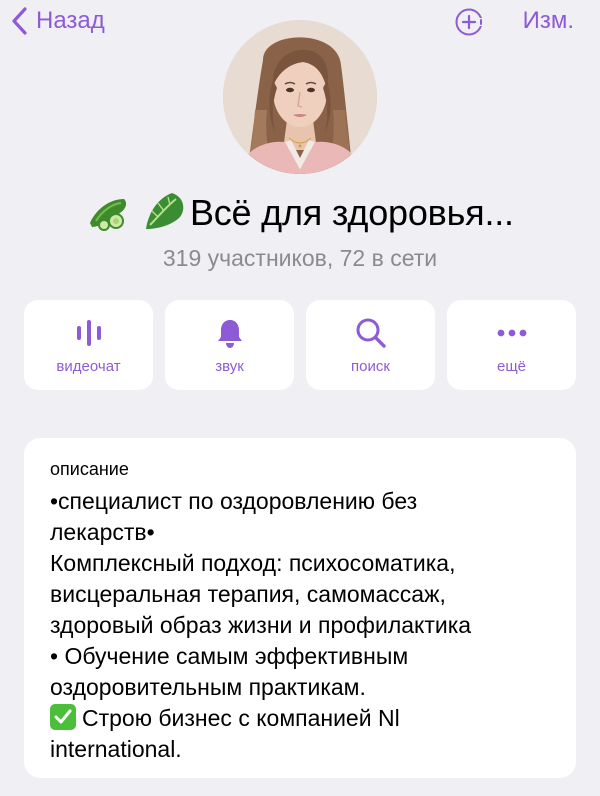 The width and height of the screenshot is (600, 796). Describe the element at coordinates (116, 749) in the screenshot. I see `description-line: international.` at that location.